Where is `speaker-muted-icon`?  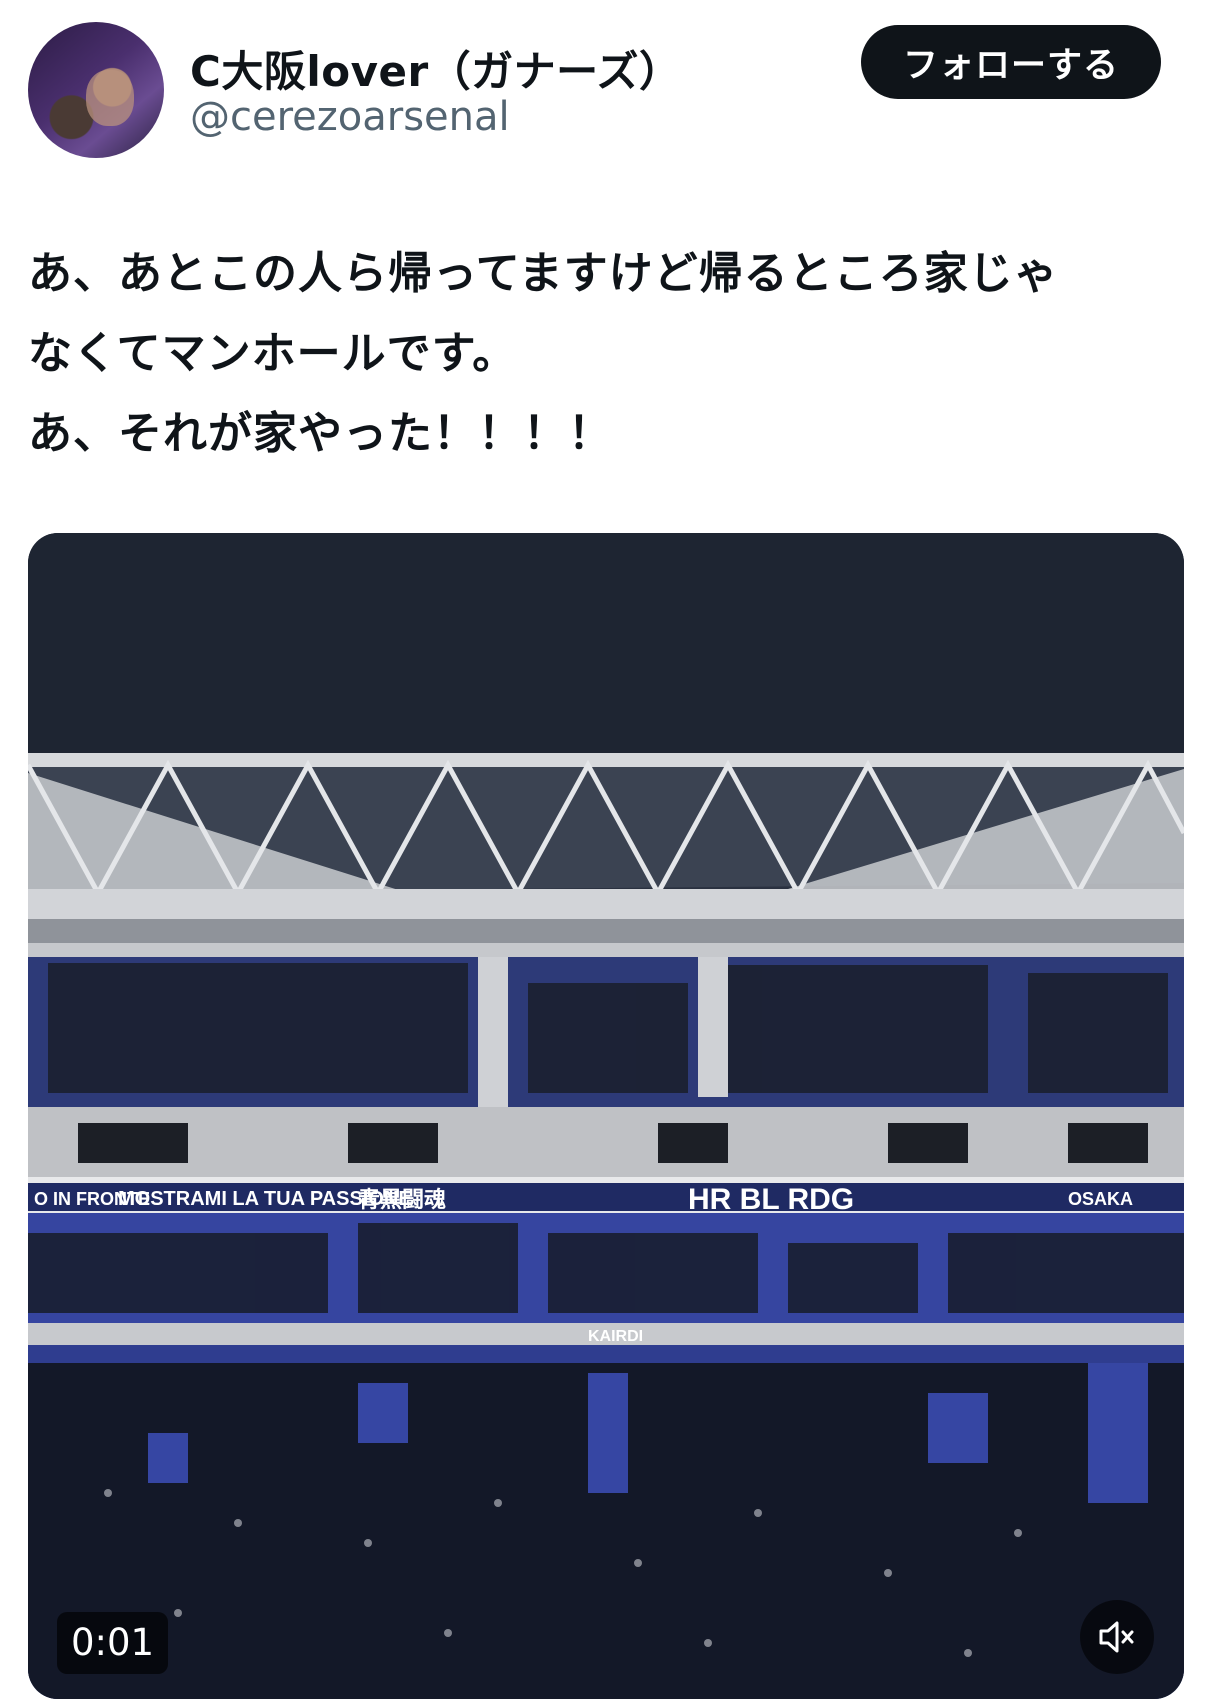
speaker-muted-icon is located at coordinates (1116, 1637).